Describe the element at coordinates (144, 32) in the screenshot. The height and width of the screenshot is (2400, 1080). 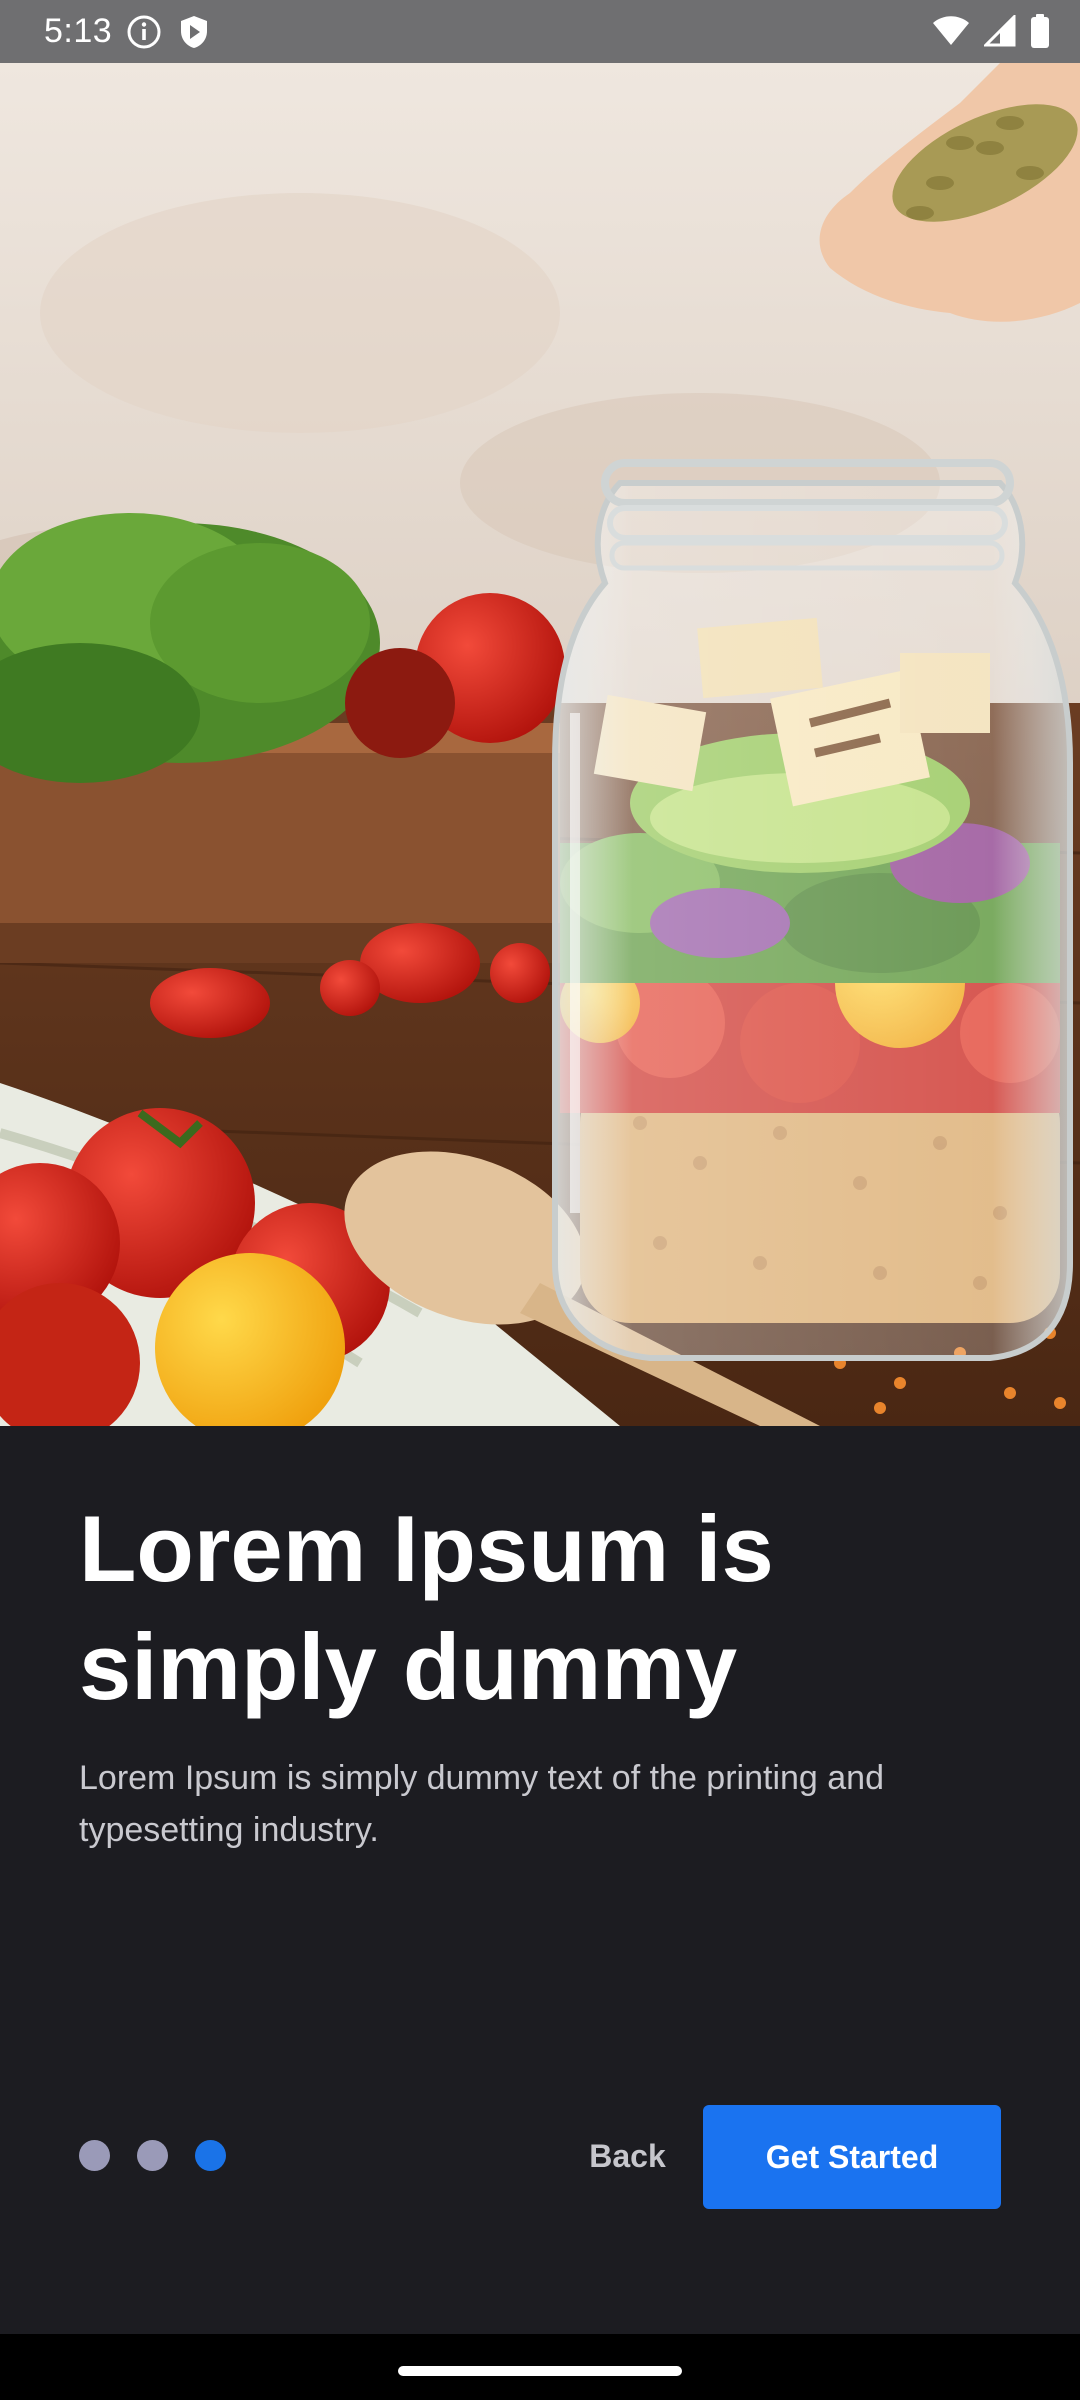
I see `info-icon` at that location.